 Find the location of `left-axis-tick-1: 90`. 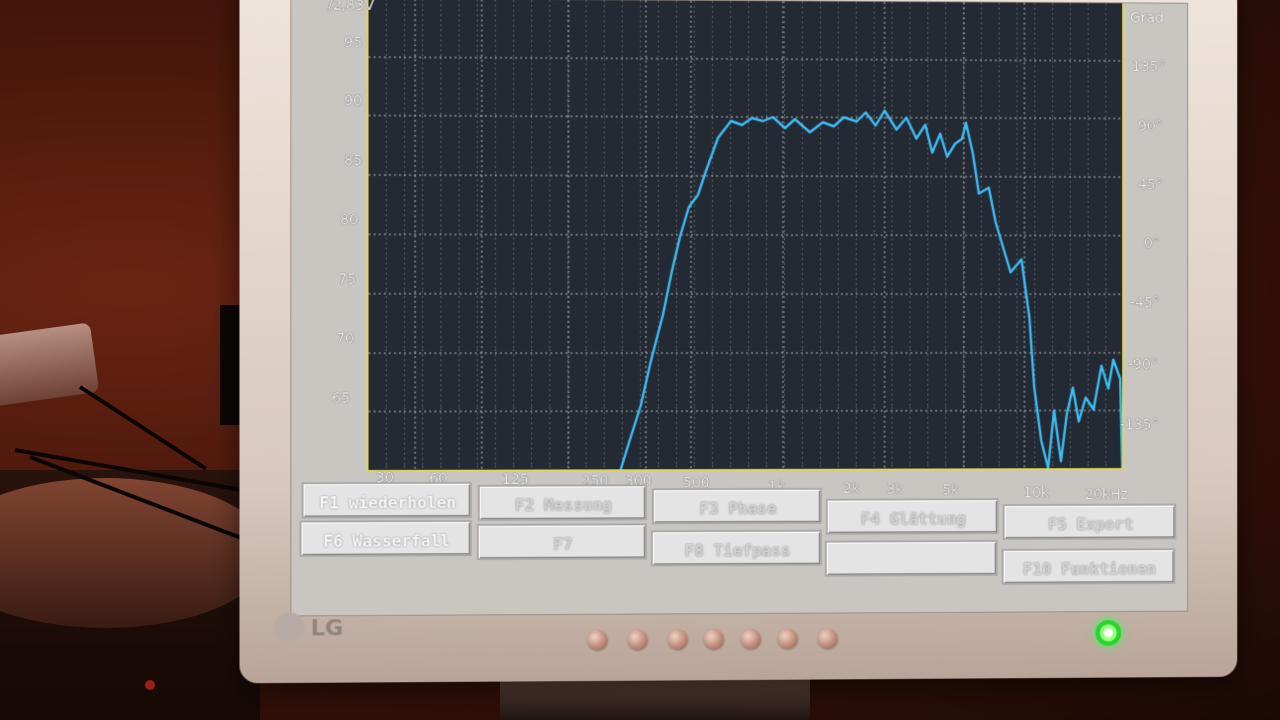

left-axis-tick-1: 90 is located at coordinates (353, 101).